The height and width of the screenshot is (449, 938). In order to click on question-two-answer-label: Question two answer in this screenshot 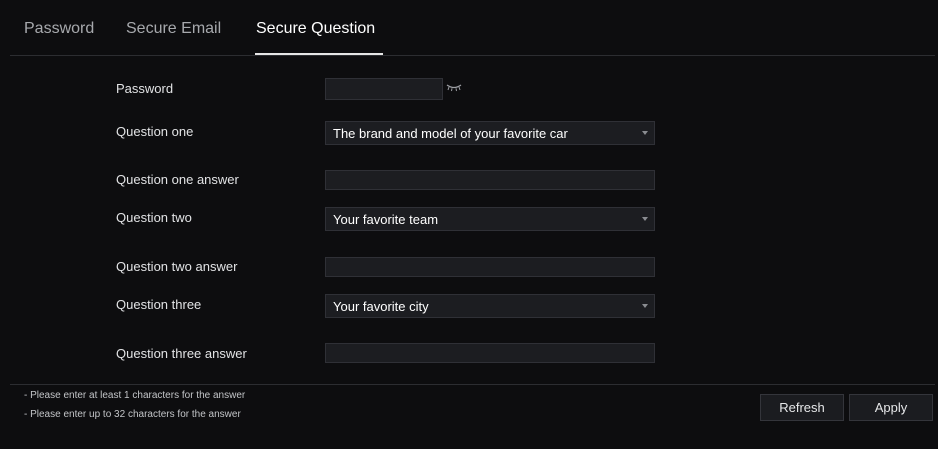, I will do `click(177, 266)`.